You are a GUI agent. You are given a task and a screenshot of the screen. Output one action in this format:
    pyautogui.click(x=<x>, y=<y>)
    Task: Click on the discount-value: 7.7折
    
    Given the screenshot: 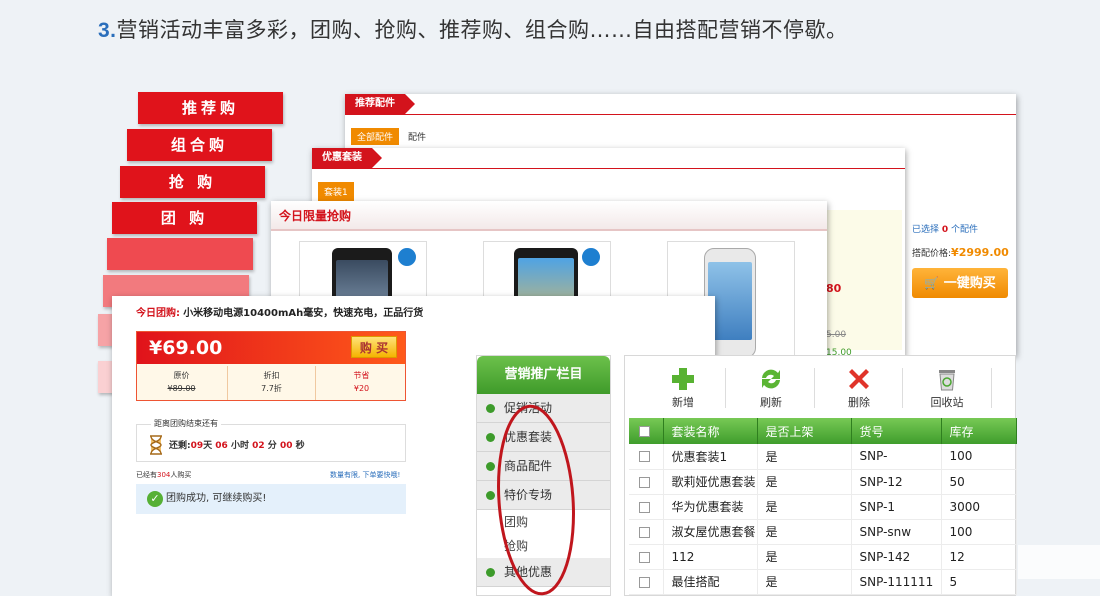 What is the action you would take?
    pyautogui.click(x=271, y=388)
    